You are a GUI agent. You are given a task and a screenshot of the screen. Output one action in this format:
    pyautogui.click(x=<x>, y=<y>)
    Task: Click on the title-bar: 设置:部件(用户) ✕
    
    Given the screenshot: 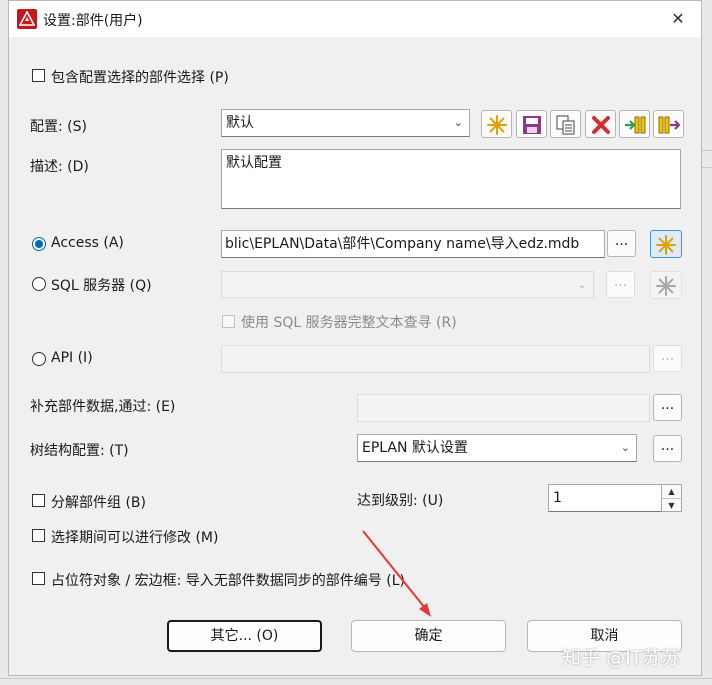 What is the action you would take?
    pyautogui.click(x=355, y=19)
    